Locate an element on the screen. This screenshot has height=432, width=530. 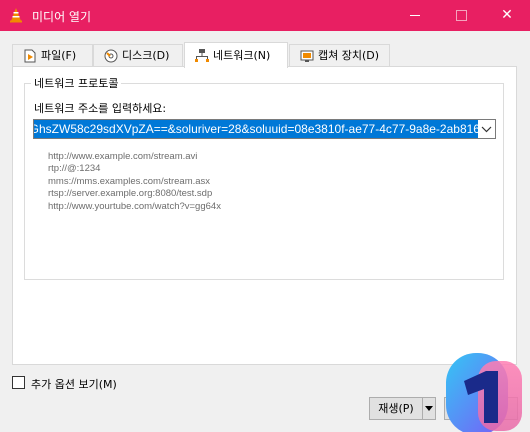
network-url-label: 네트워크 주소를 입력하세요: is located at coordinates (100, 108).